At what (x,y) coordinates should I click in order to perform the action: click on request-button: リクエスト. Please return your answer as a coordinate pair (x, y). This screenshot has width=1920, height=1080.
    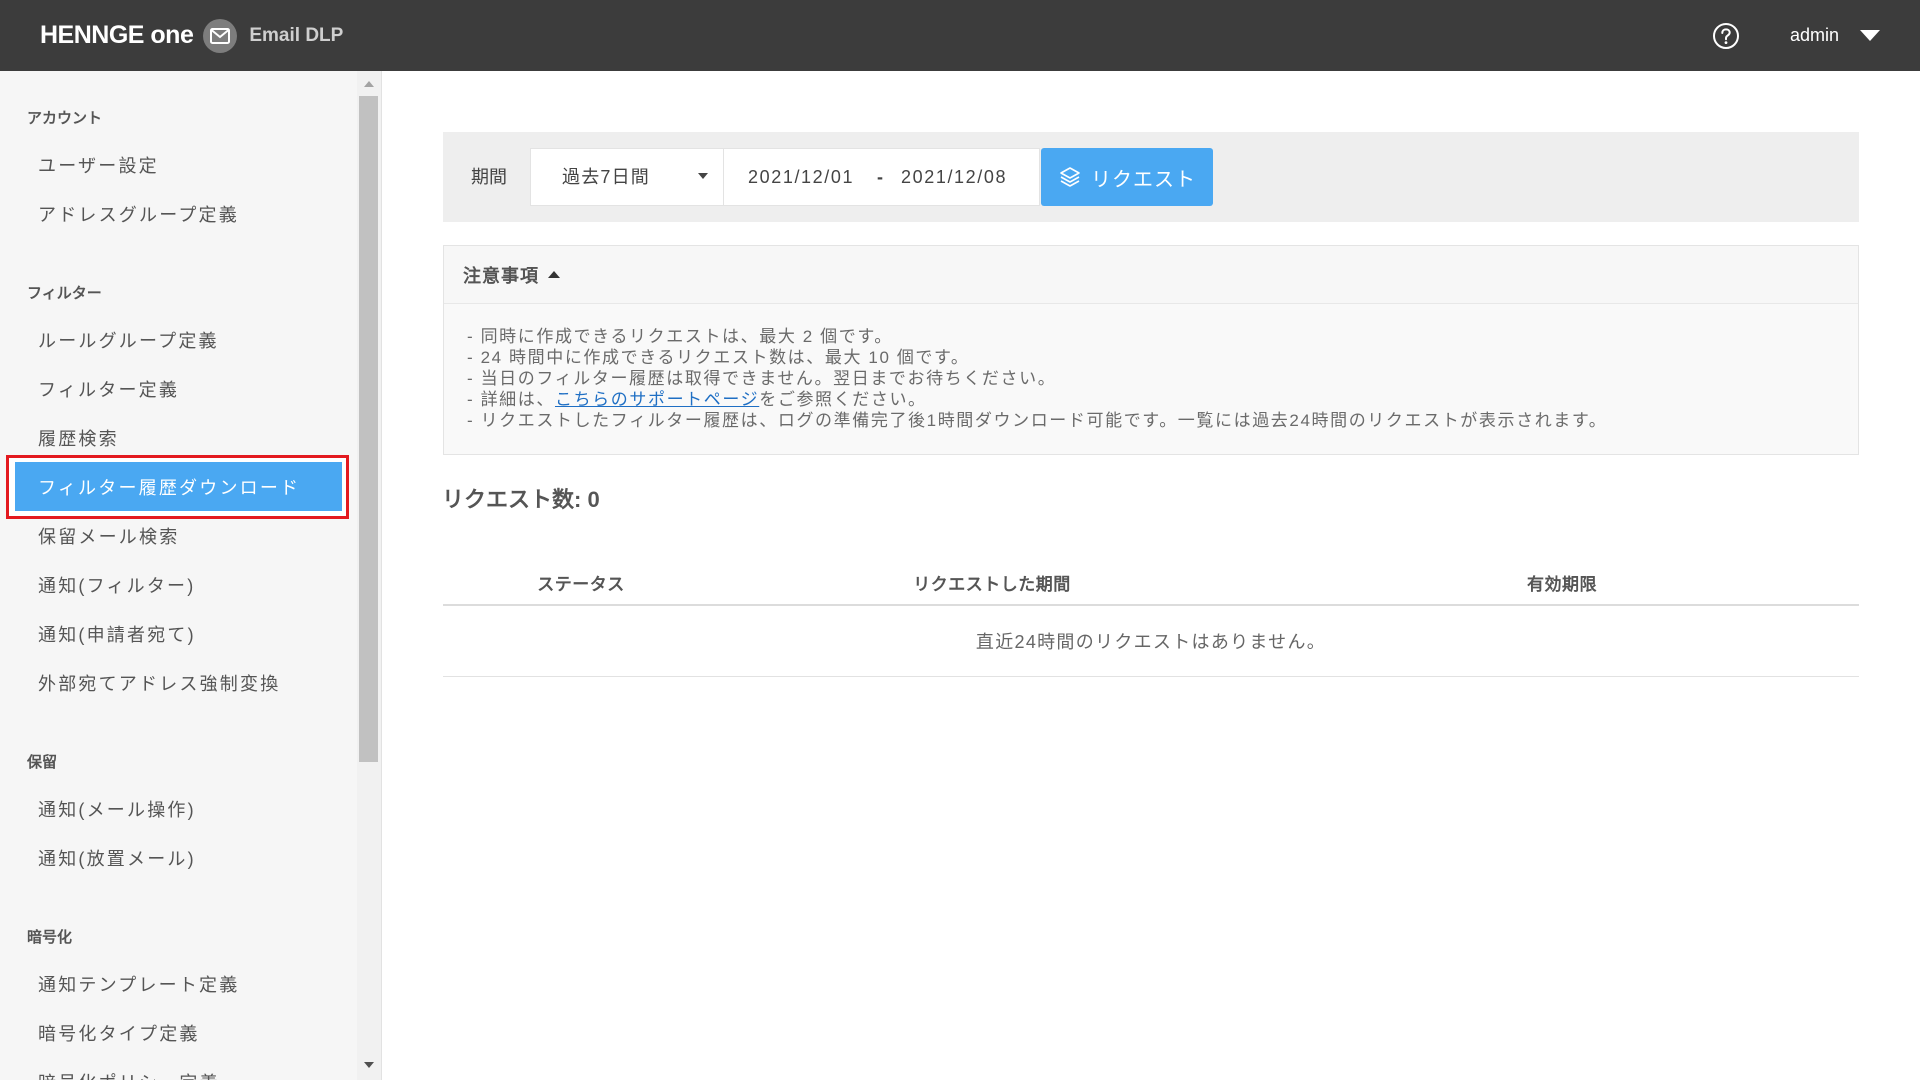
    Looking at the image, I should click on (1127, 177).